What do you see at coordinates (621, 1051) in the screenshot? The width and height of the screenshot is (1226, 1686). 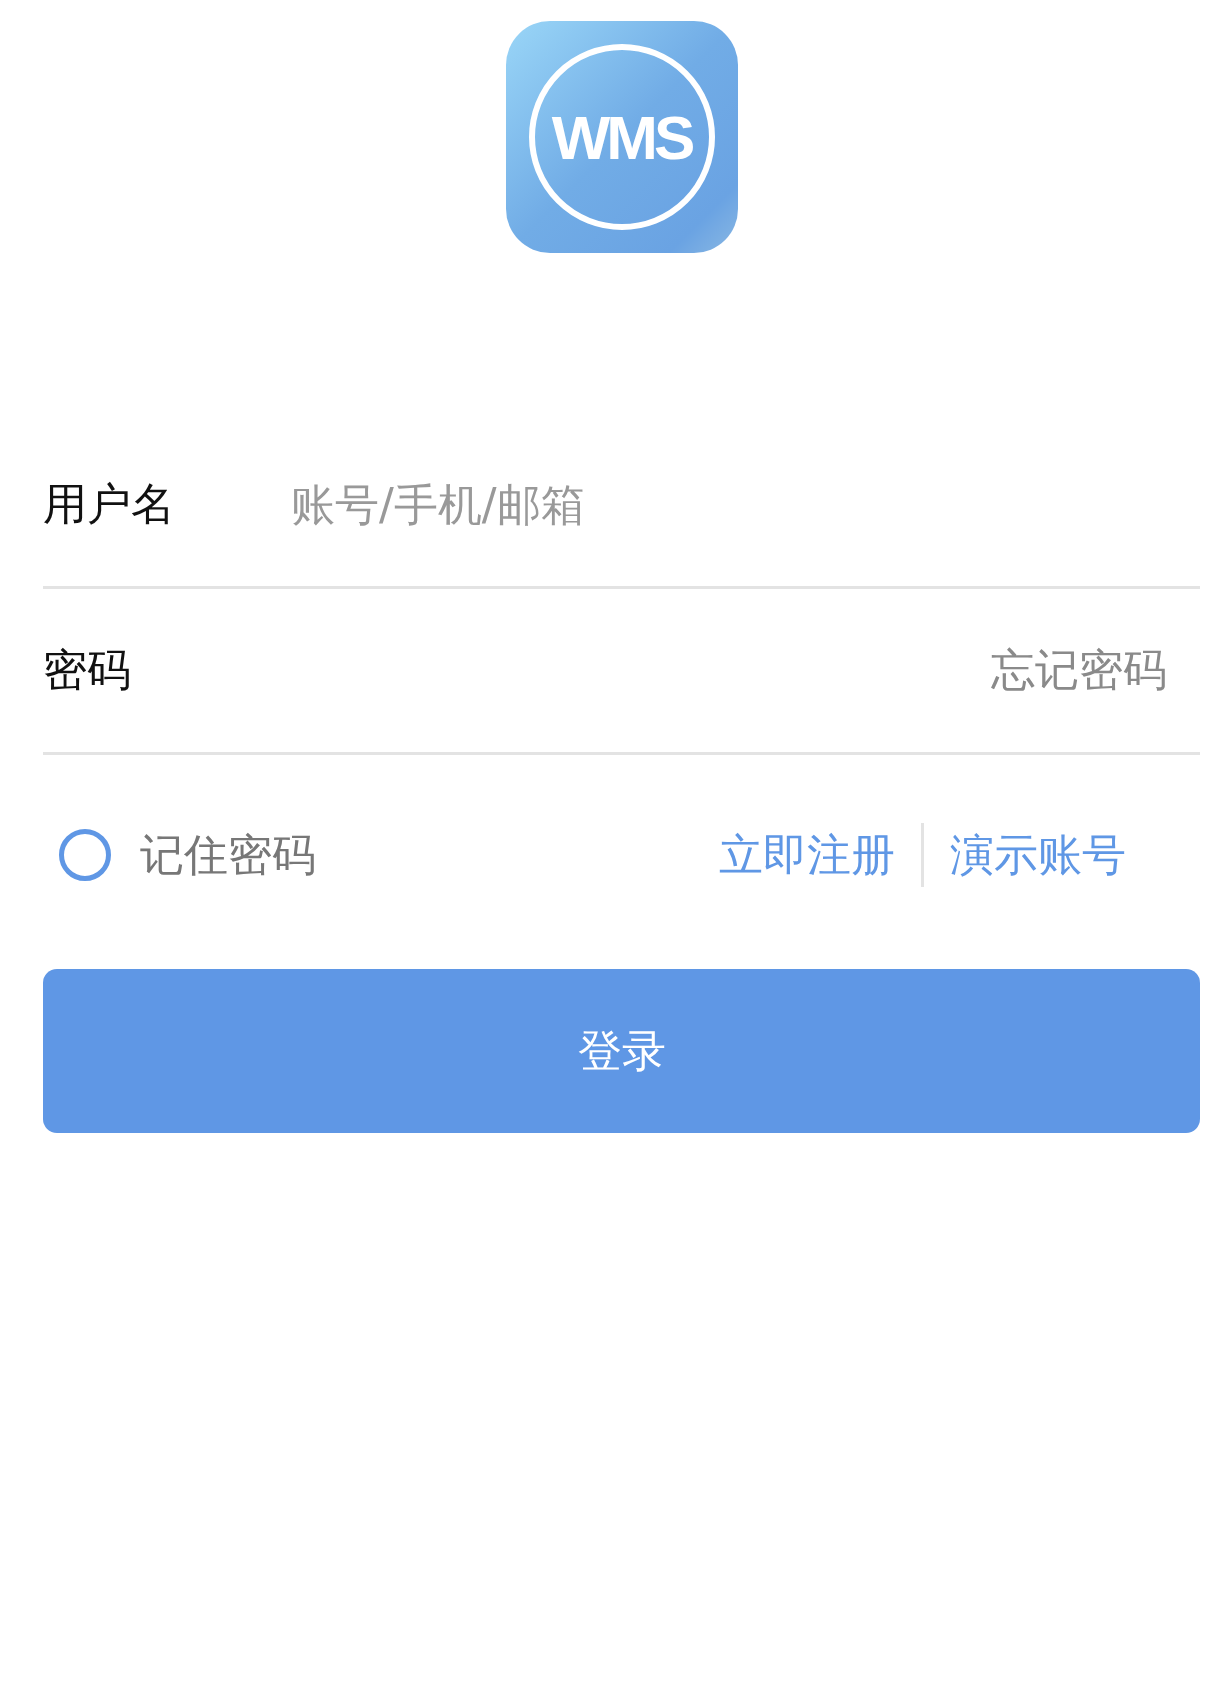 I see `login-button: 登录` at bounding box center [621, 1051].